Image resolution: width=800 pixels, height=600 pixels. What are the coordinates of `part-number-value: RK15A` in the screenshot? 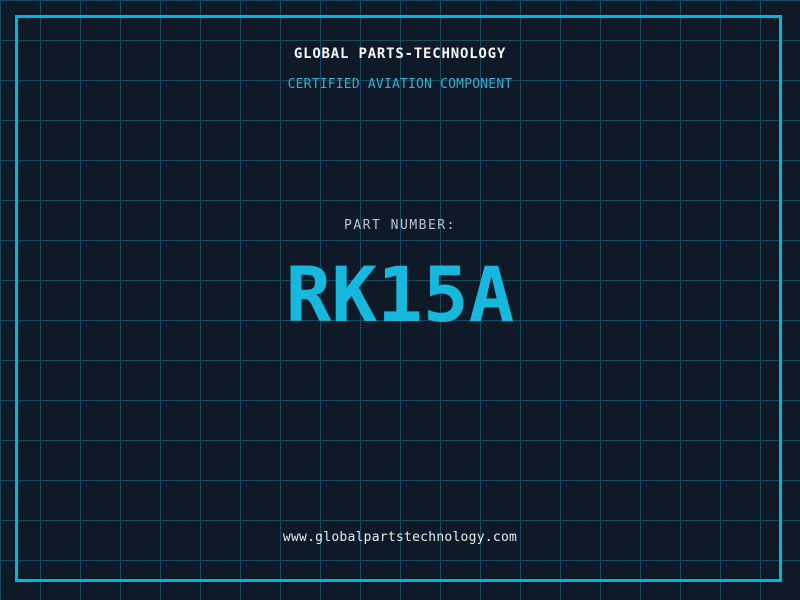 It's located at (400, 294).